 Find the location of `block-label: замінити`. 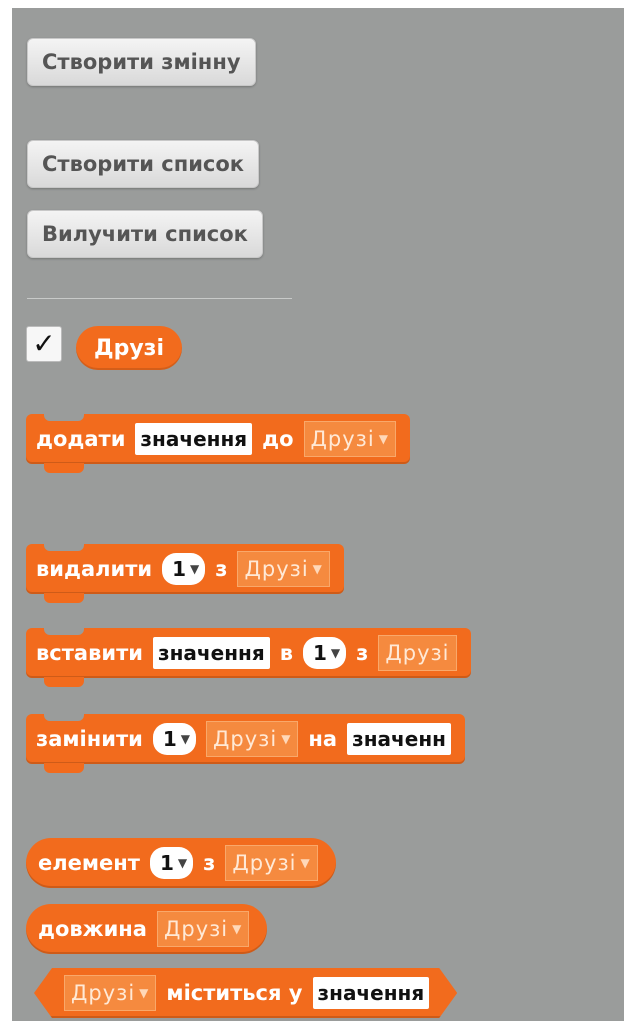

block-label: замінити is located at coordinates (89, 739).